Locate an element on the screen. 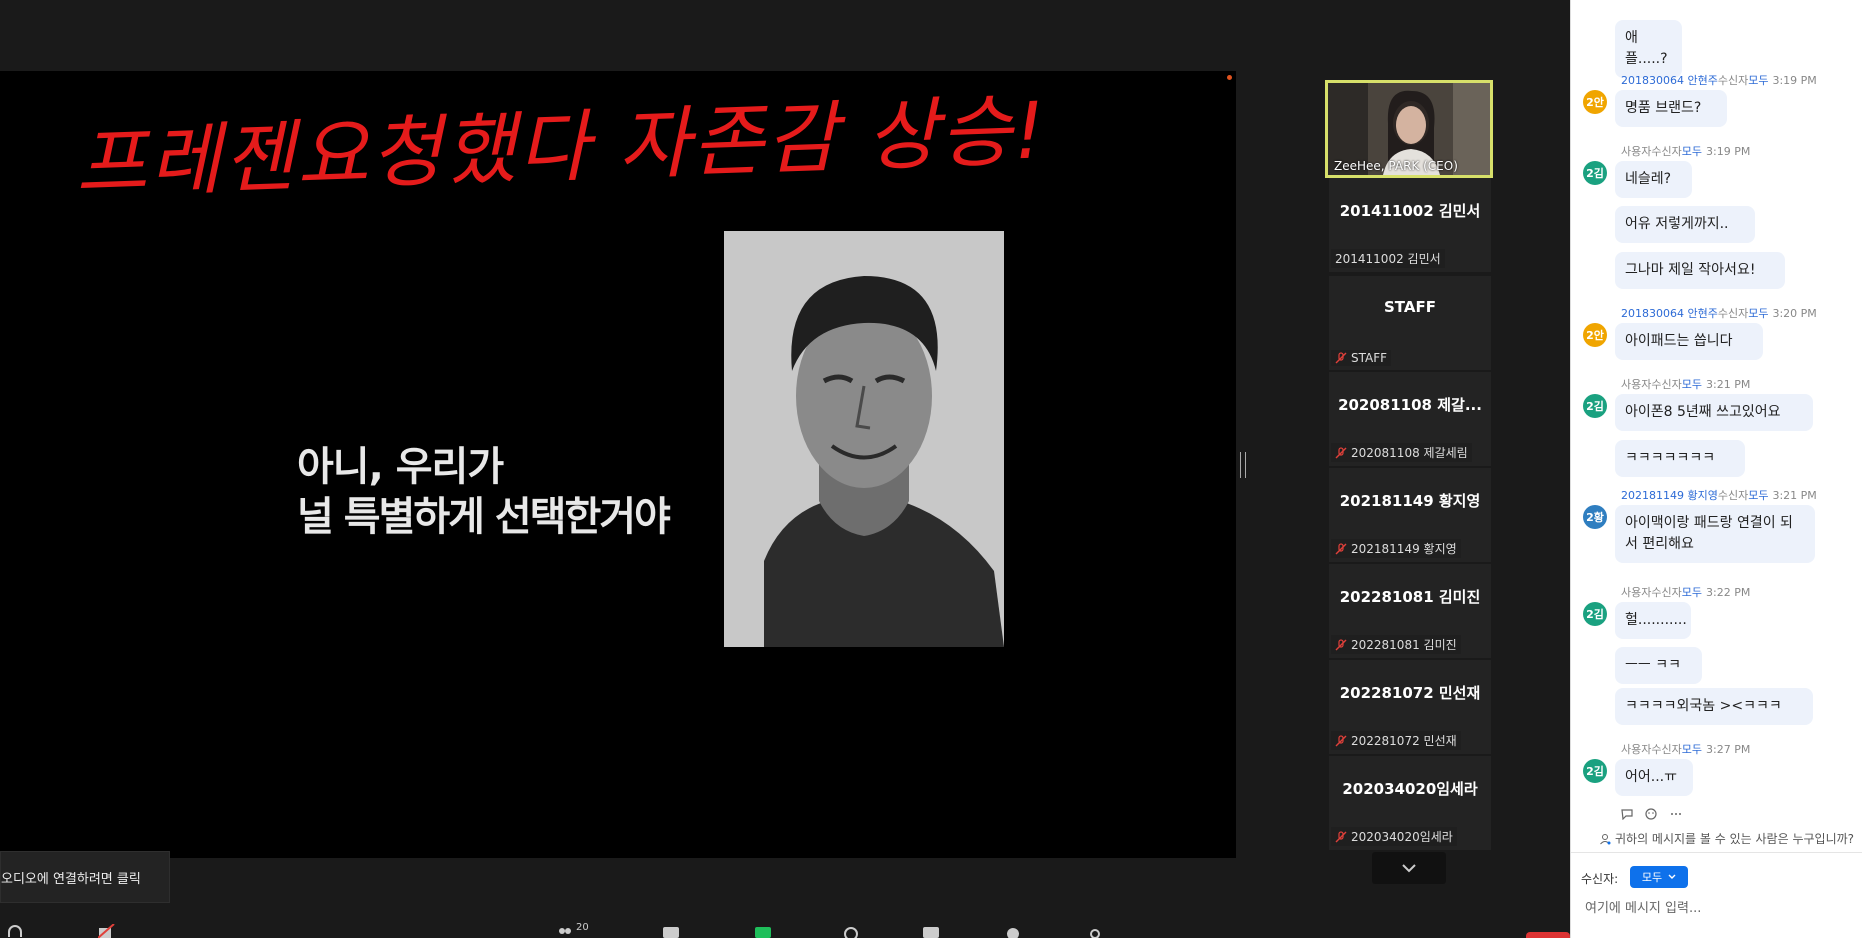 This screenshot has width=1862, height=938. gallery-scroll-down-button is located at coordinates (1409, 868).